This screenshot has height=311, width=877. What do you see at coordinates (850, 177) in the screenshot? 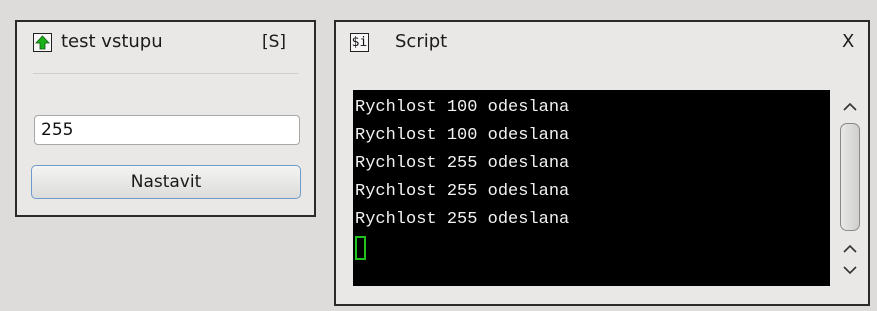
I see `scroll-thumb` at bounding box center [850, 177].